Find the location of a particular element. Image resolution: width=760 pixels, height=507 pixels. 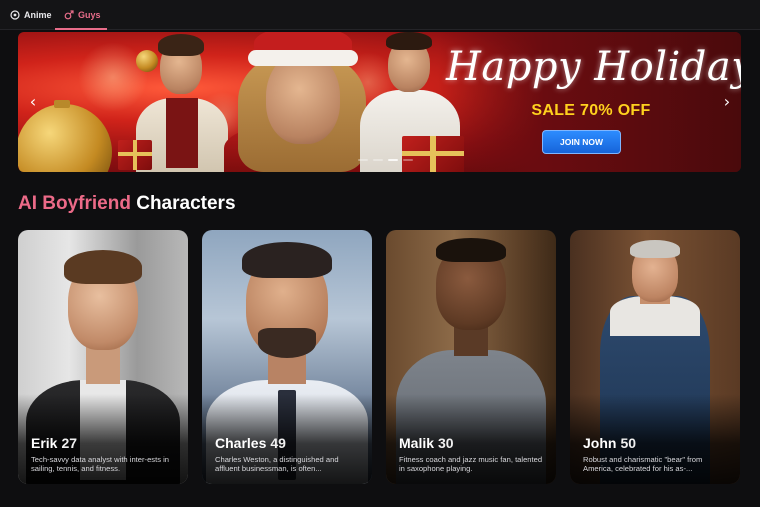

section-title-accent: AI Boyfriend is located at coordinates (74, 203).